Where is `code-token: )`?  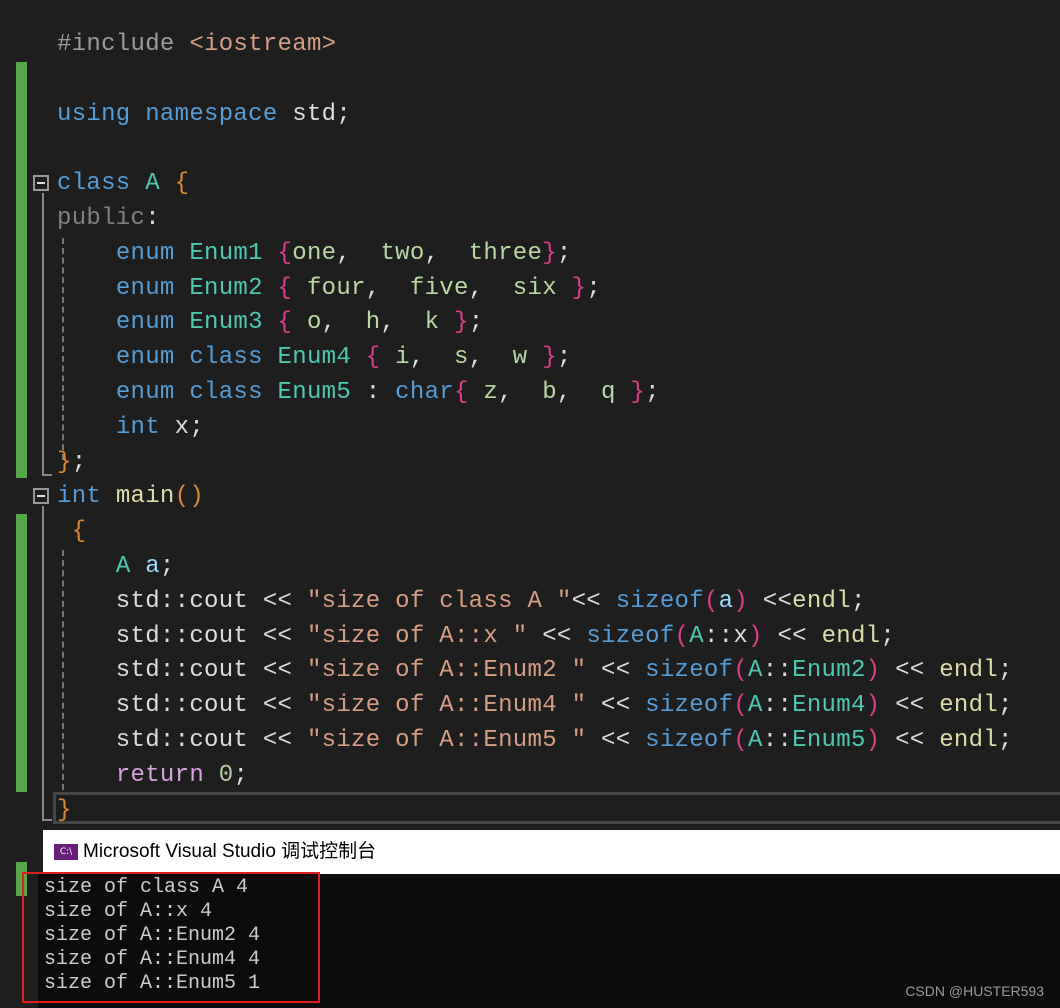
code-token: ) is located at coordinates (873, 740).